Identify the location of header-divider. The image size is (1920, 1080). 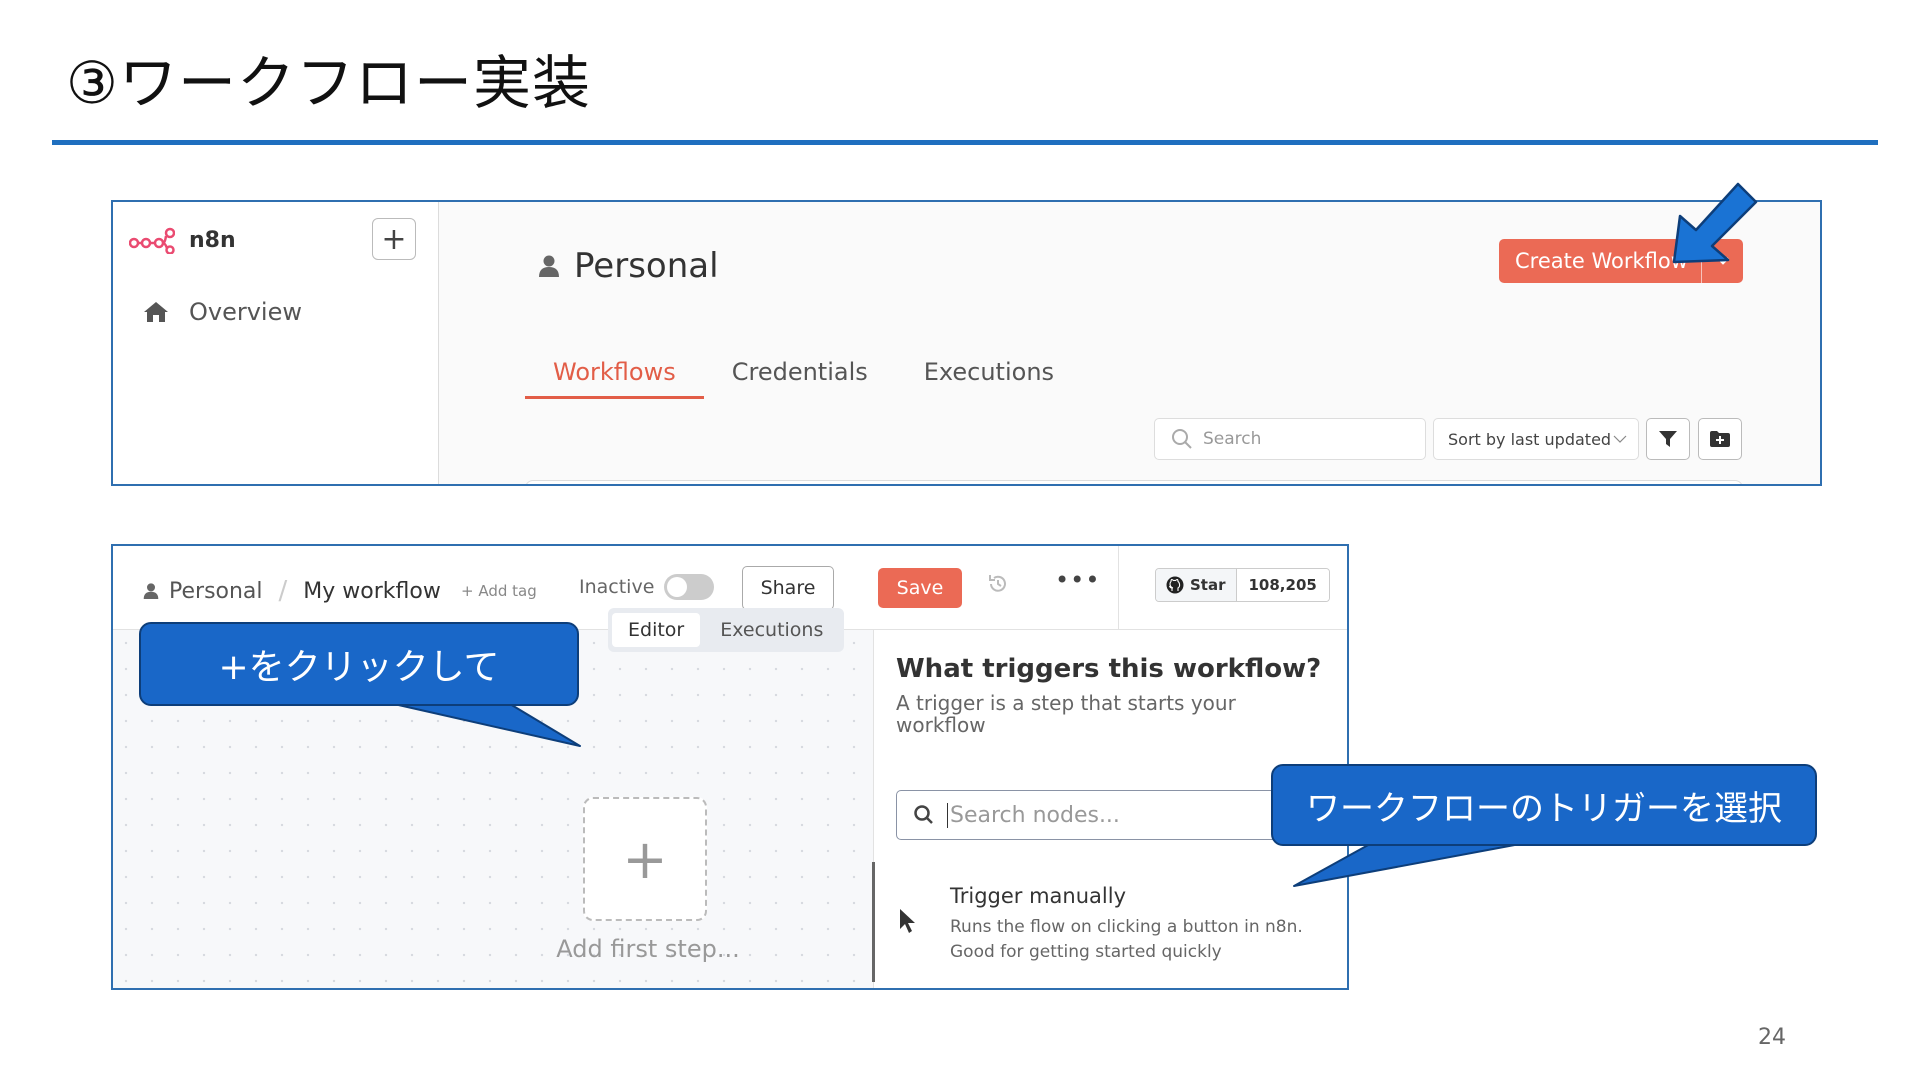
(1118, 588).